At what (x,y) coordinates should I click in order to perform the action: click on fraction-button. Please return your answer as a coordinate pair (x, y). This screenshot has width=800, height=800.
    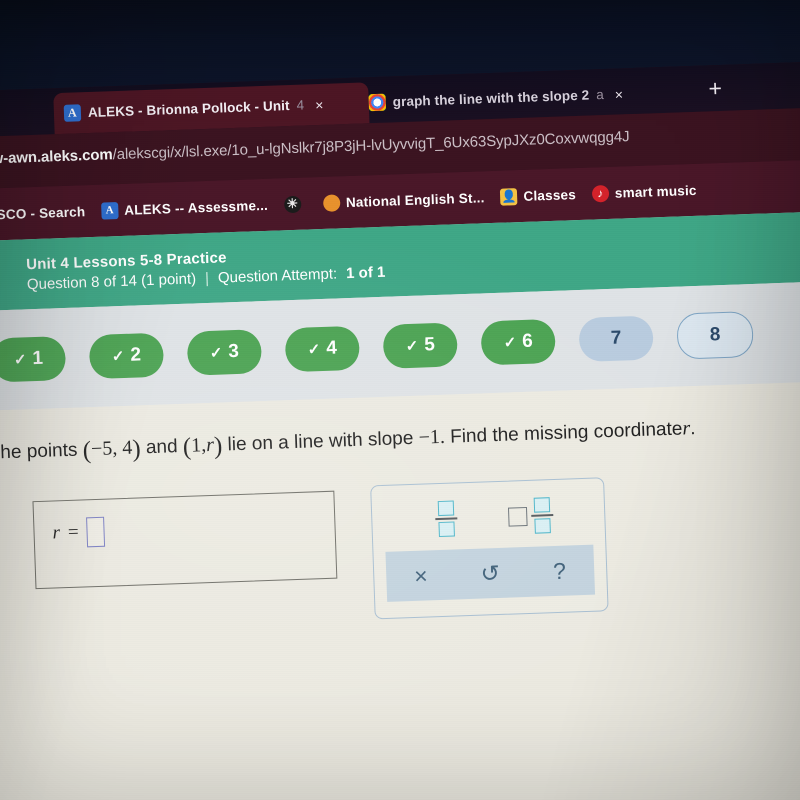
    Looking at the image, I should click on (446, 518).